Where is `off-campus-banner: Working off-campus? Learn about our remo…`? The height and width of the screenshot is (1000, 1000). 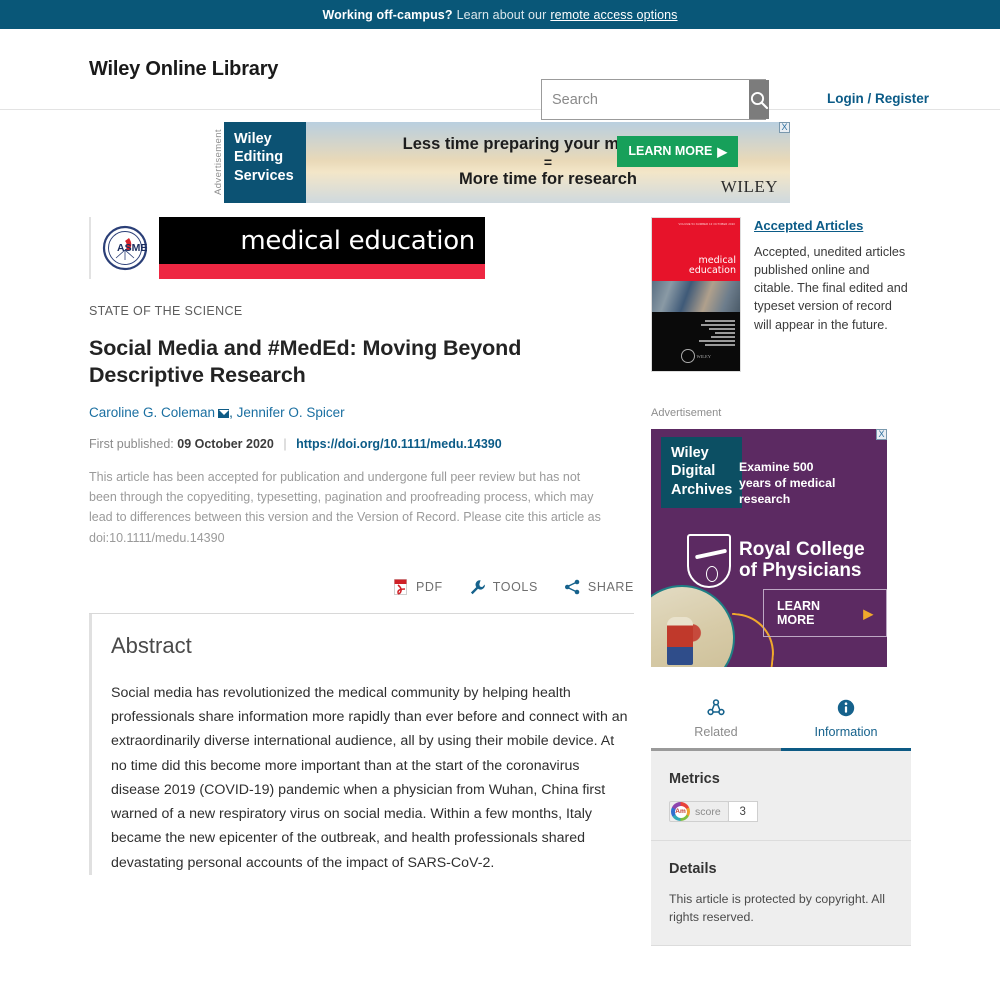 off-campus-banner: Working off-campus? Learn about our remo… is located at coordinates (500, 14).